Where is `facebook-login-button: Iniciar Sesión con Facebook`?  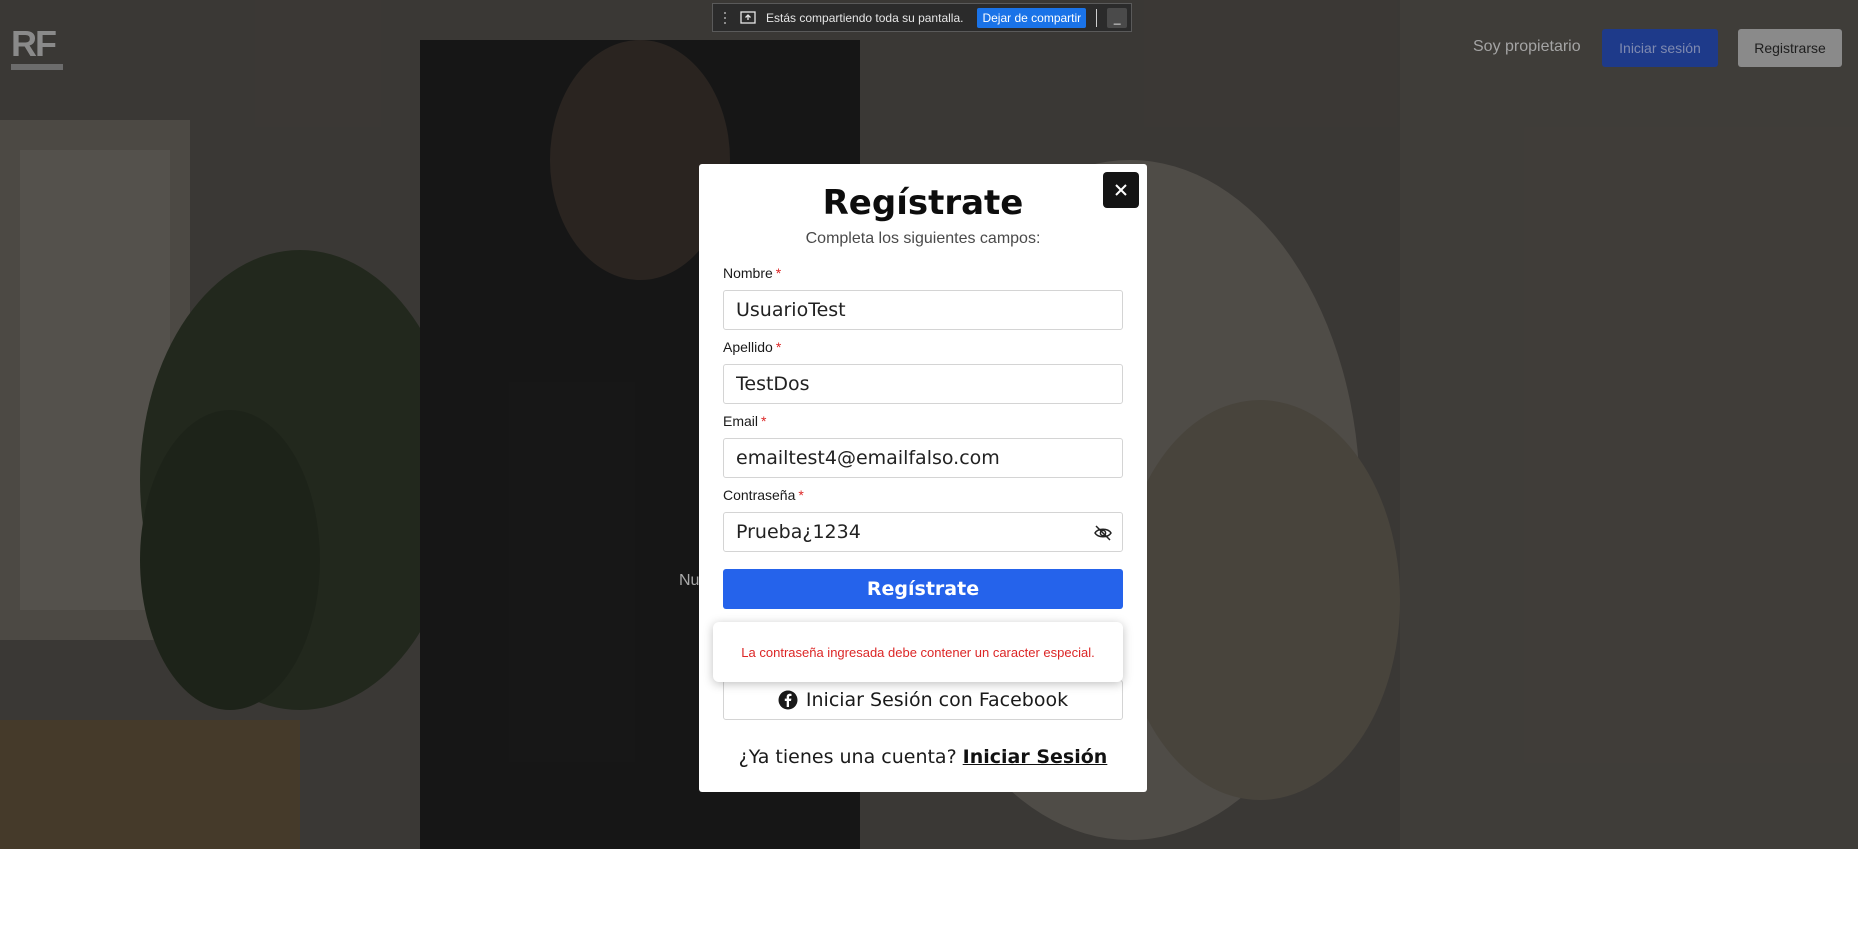
facebook-login-button: Iniciar Sesión con Facebook is located at coordinates (923, 700).